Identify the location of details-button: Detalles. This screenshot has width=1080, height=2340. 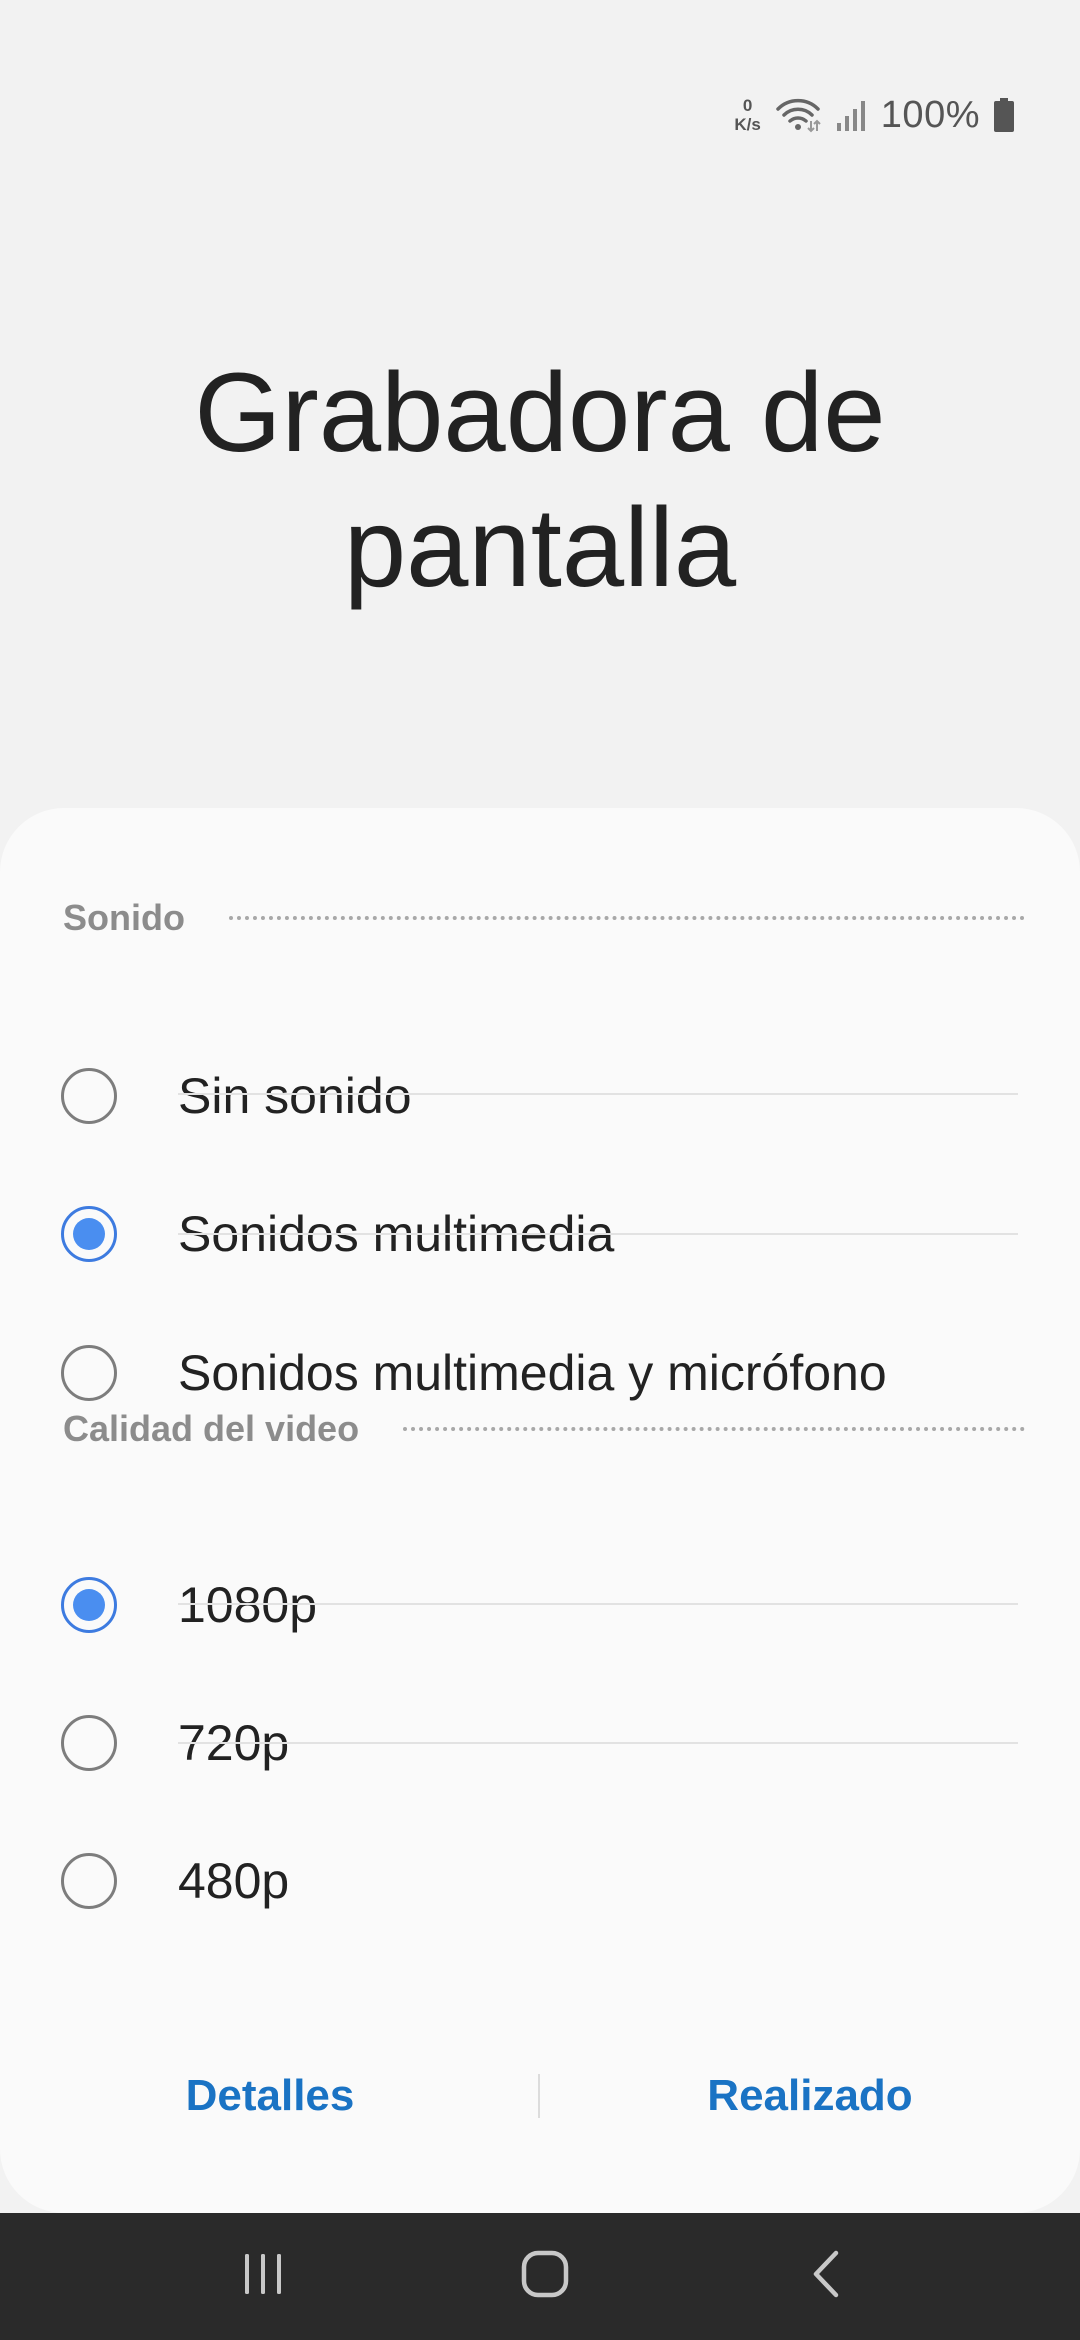
(270, 2096).